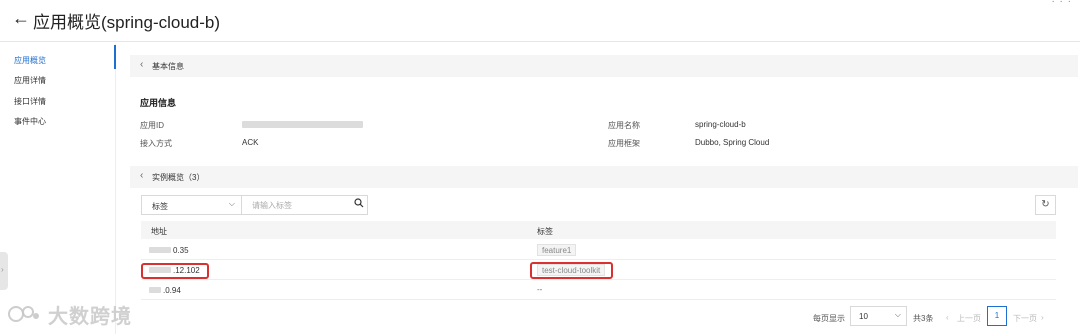  Describe the element at coordinates (540, 289) in the screenshot. I see `instance-tag-empty: --` at that location.